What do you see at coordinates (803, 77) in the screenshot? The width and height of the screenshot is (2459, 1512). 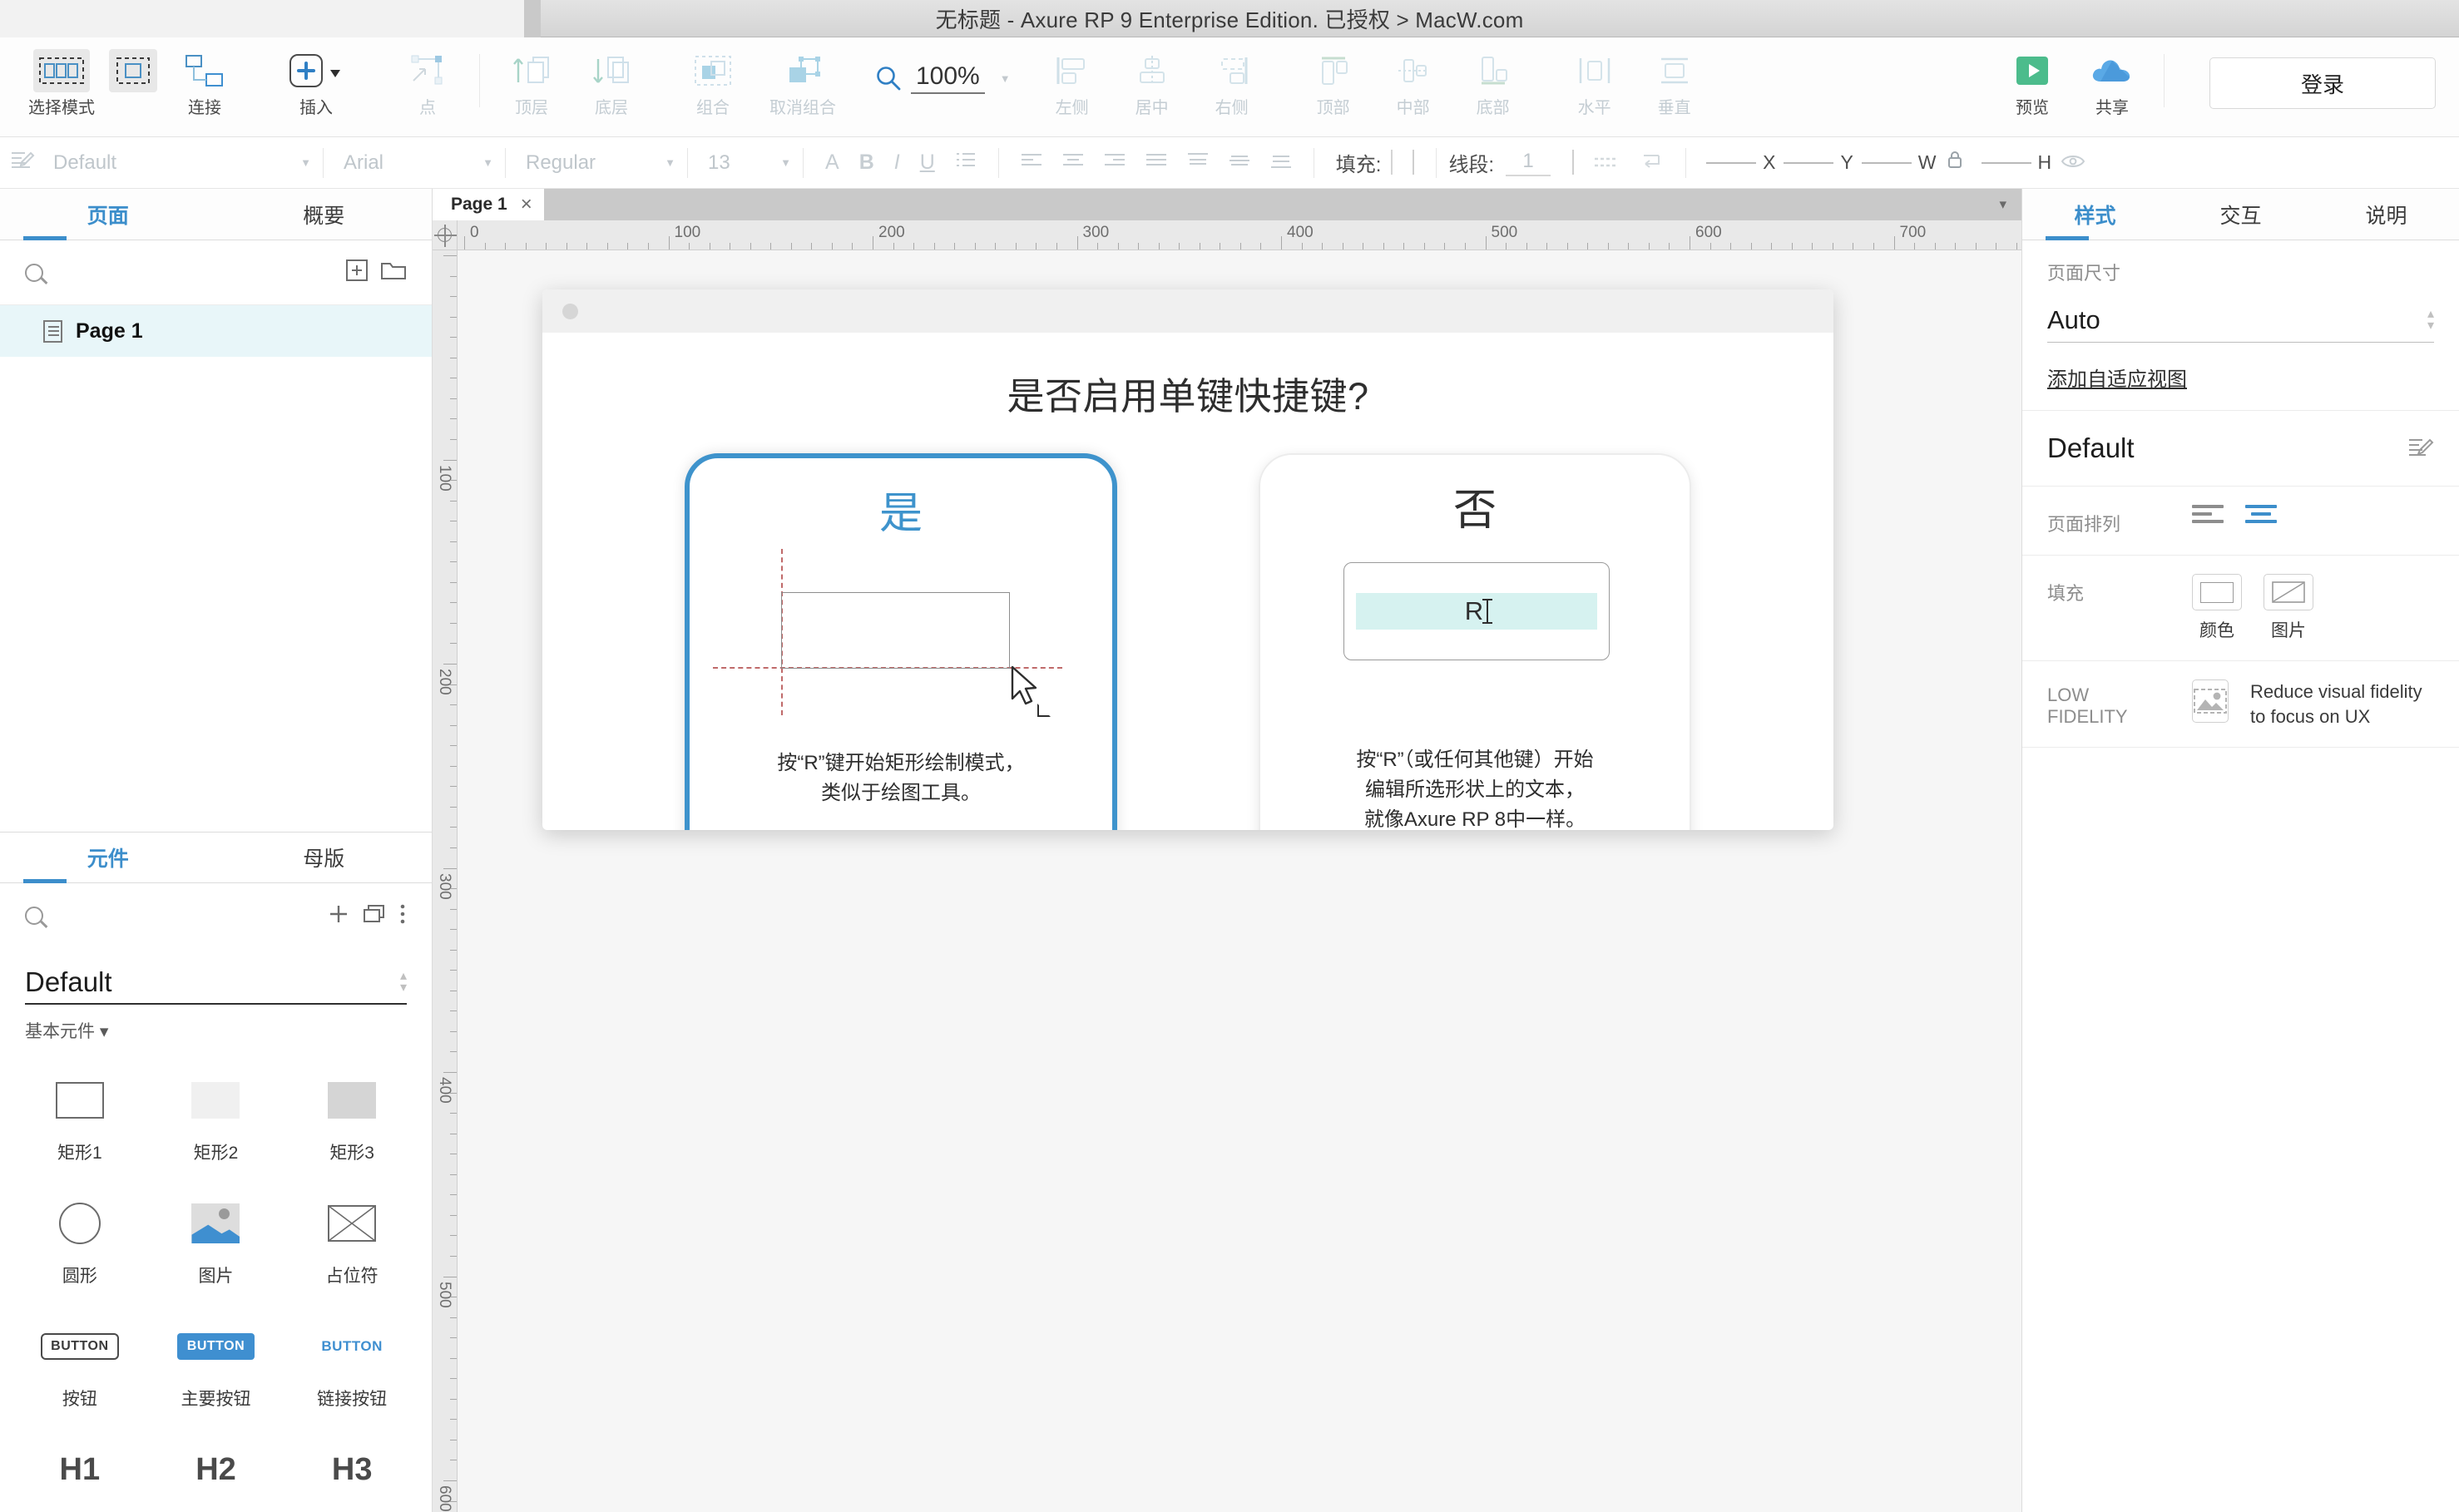 I see `toolbar-button-ungroup: 取消组合` at bounding box center [803, 77].